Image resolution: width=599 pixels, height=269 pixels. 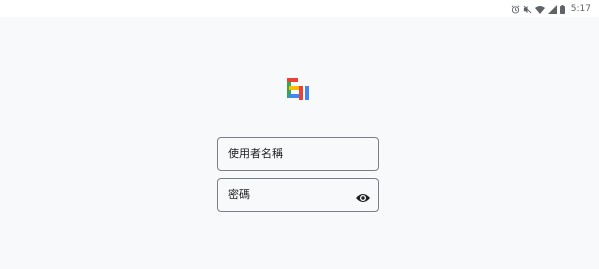 I want to click on status-icons: 5:17, so click(x=551, y=9).